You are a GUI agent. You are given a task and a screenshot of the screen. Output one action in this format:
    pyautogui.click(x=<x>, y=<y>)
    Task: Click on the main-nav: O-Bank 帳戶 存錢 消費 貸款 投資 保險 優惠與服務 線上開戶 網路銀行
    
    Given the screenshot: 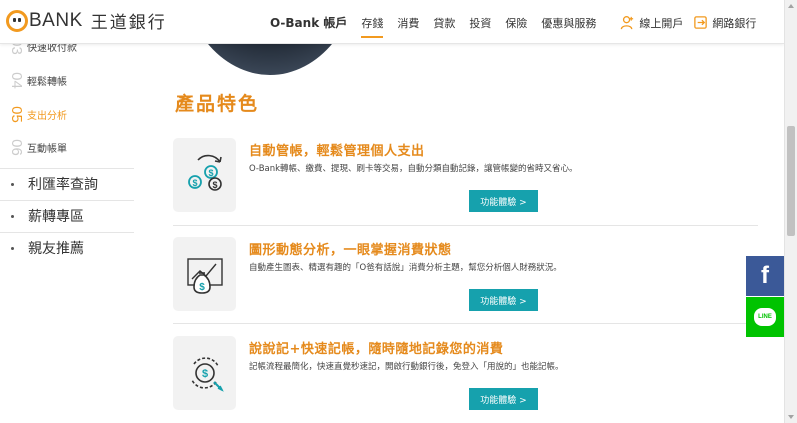 What is the action you would take?
    pyautogui.click(x=513, y=26)
    